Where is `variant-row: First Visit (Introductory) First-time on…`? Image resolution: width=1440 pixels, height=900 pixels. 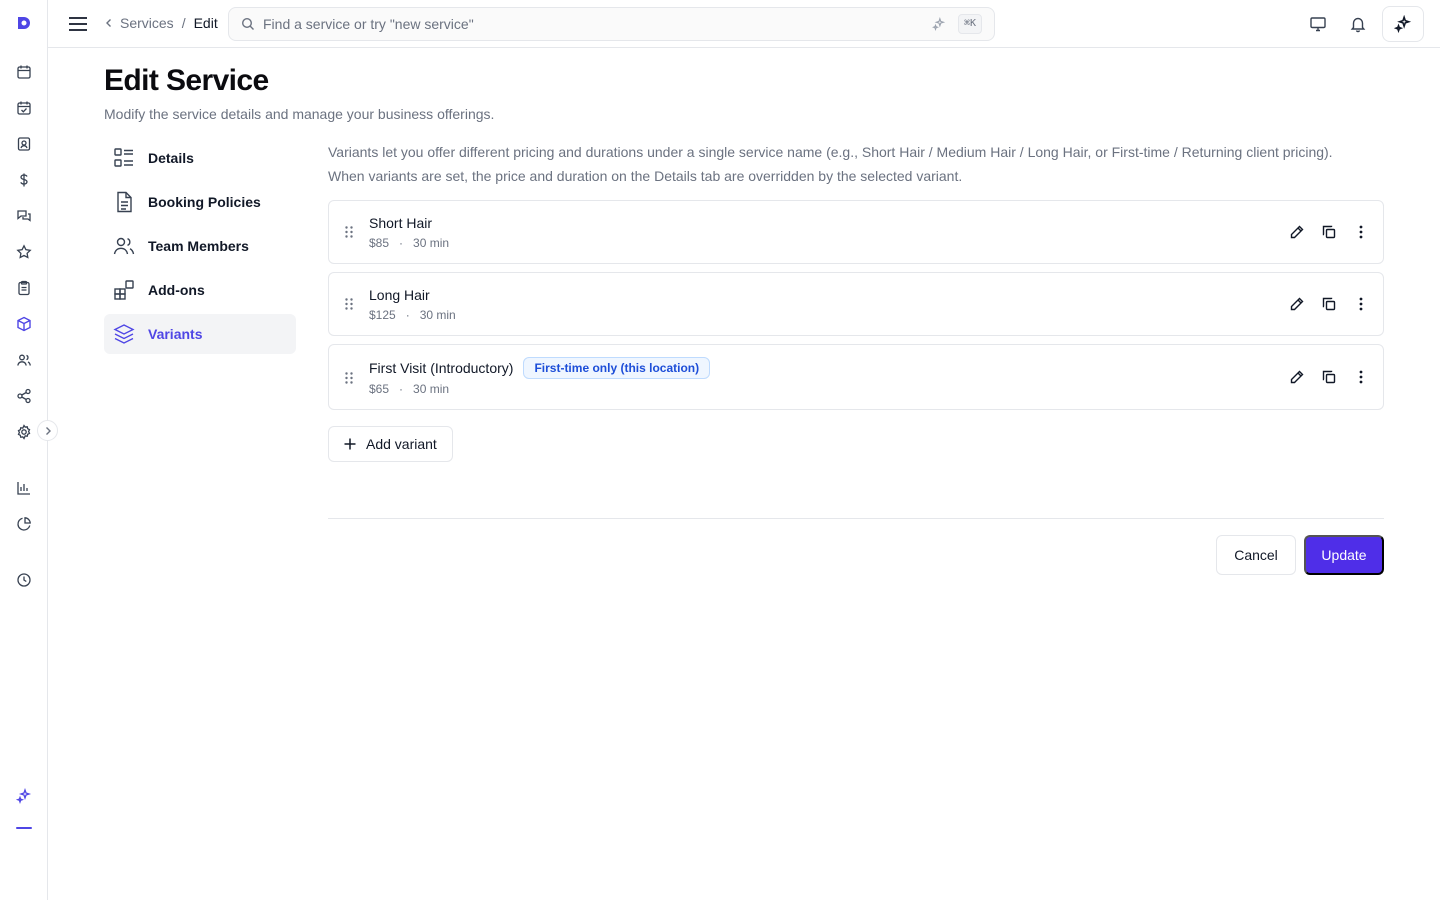
variant-row: First Visit (Introductory) First-time on… is located at coordinates (856, 377).